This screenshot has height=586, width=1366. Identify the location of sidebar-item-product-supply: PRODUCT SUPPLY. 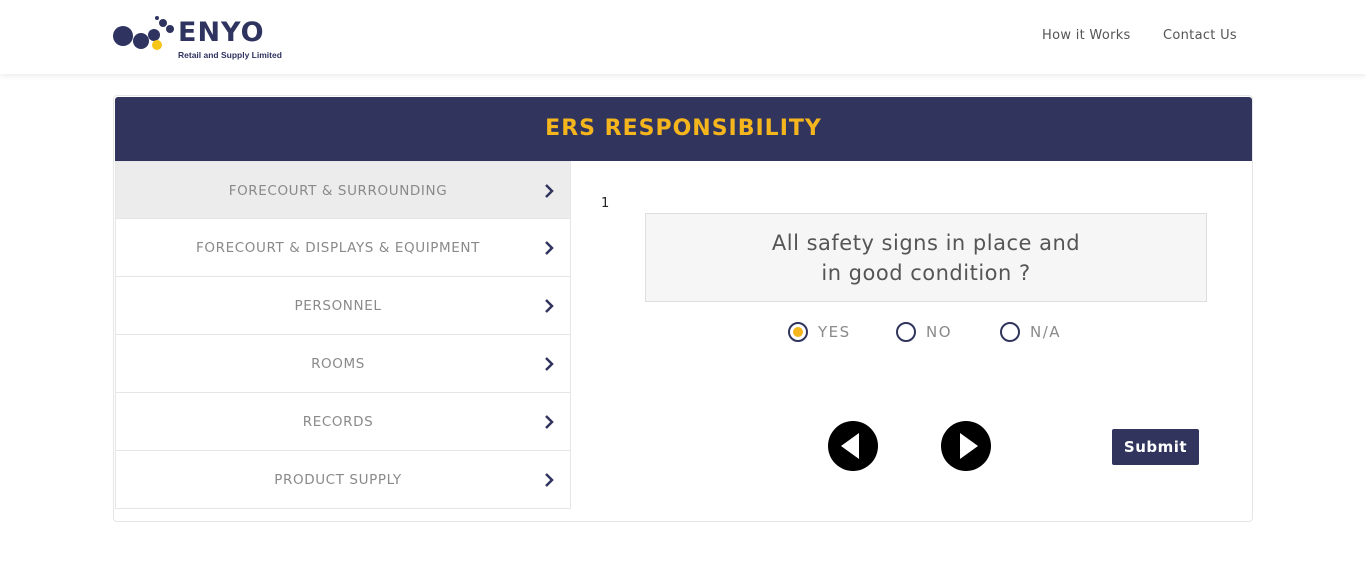
(343, 480).